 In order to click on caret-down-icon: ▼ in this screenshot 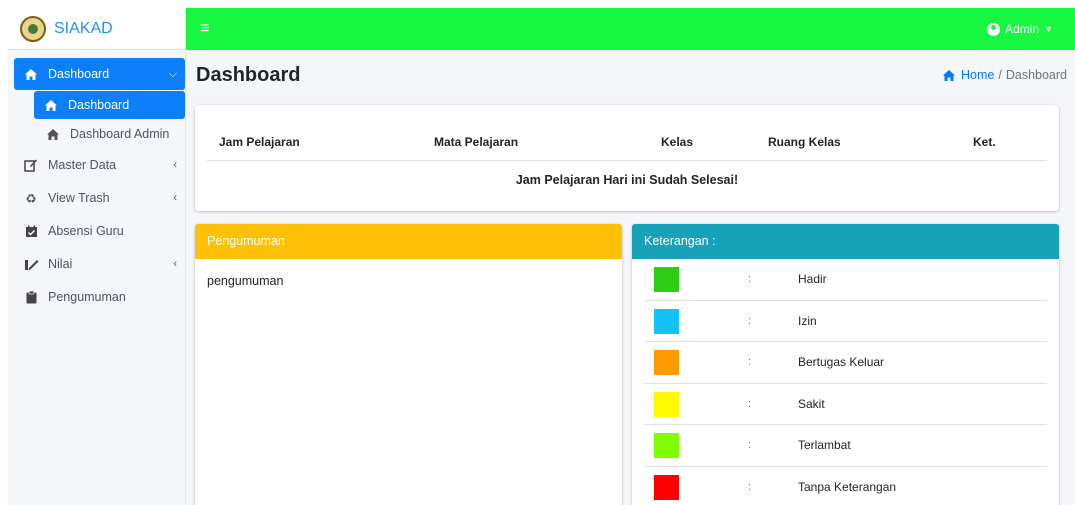, I will do `click(1048, 29)`.